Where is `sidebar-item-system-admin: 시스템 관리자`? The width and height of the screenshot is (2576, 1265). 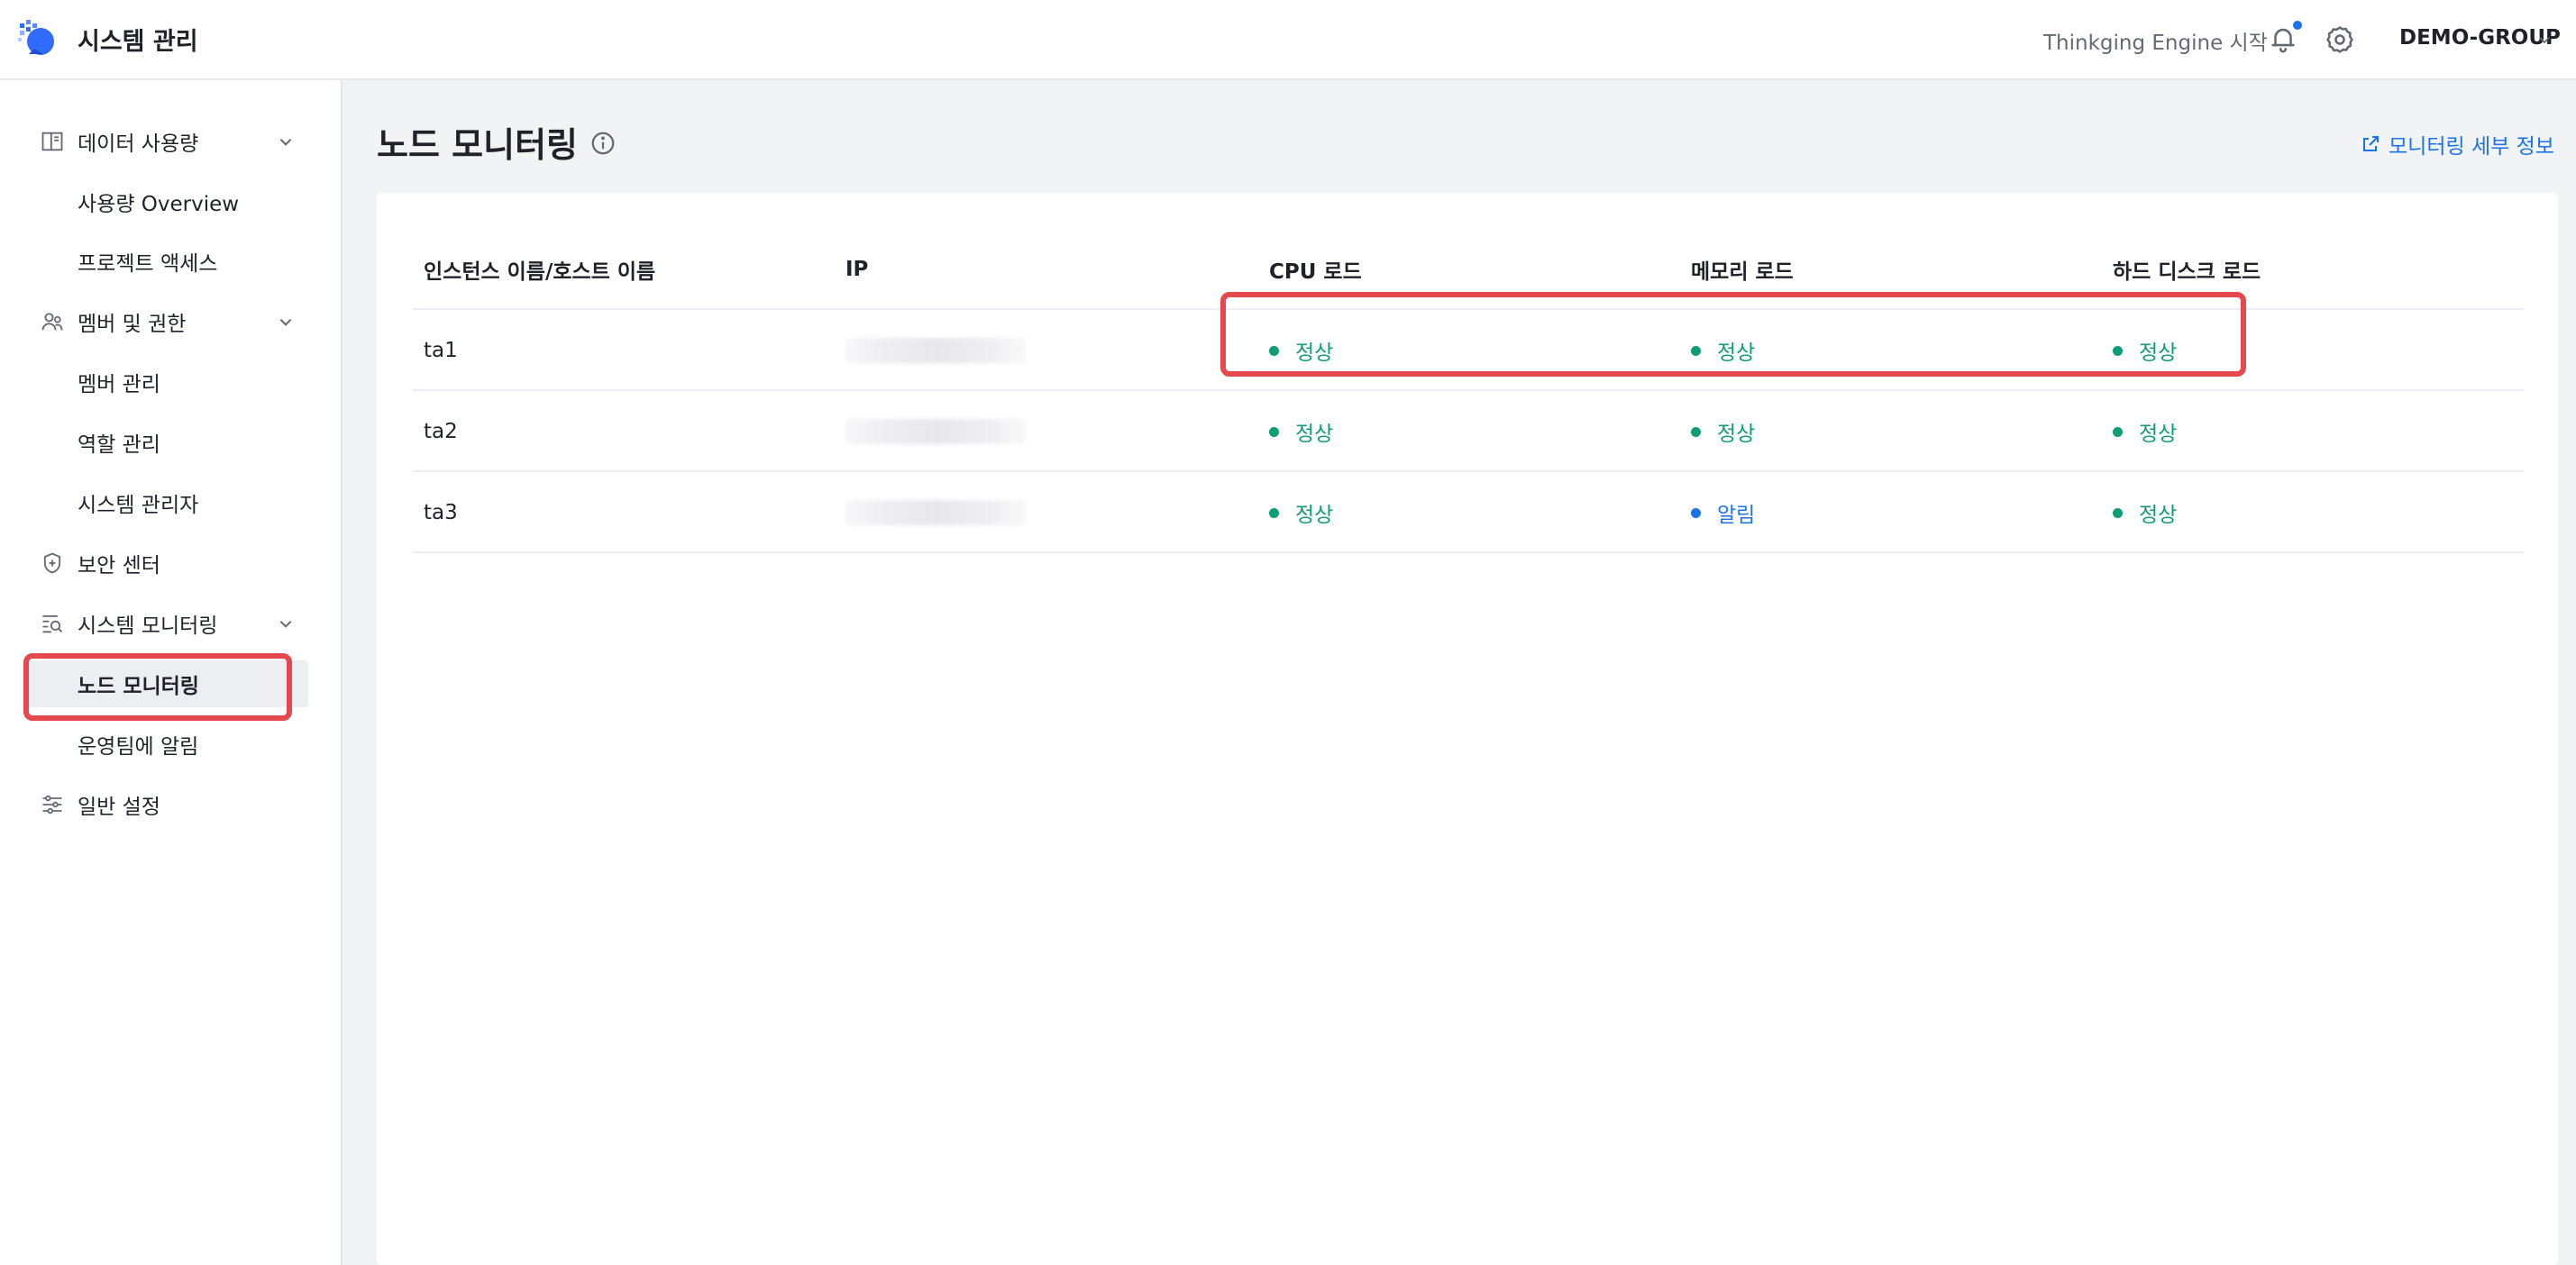 sidebar-item-system-admin: 시스템 관리자 is located at coordinates (171, 502).